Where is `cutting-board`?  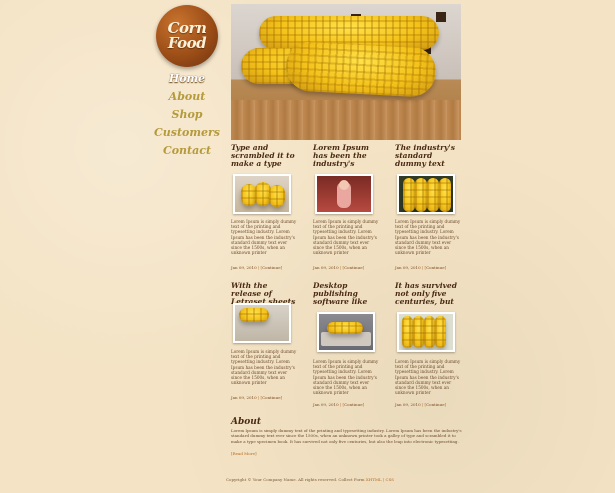
cutting-board is located at coordinates (346, 120).